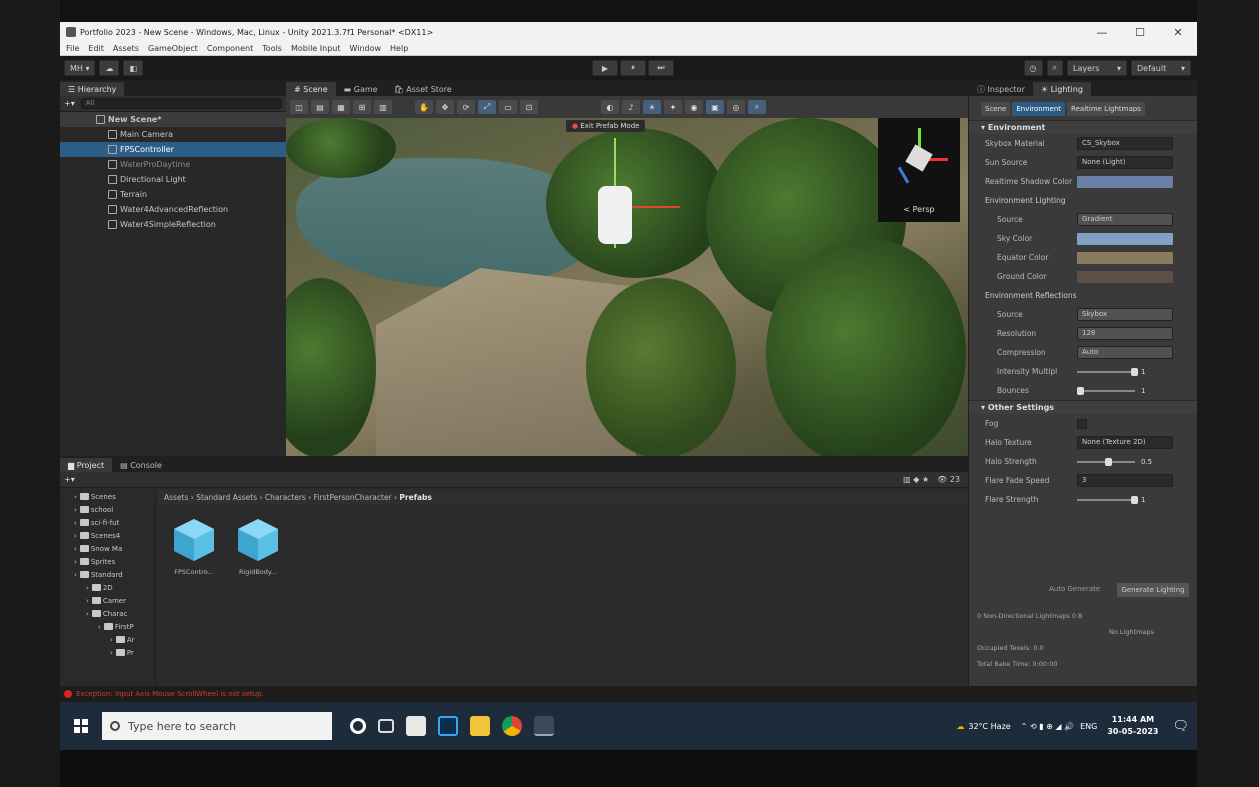 The width and height of the screenshot is (1259, 787). What do you see at coordinates (316, 48) in the screenshot?
I see `menu-mobile-input: Mobile Input` at bounding box center [316, 48].